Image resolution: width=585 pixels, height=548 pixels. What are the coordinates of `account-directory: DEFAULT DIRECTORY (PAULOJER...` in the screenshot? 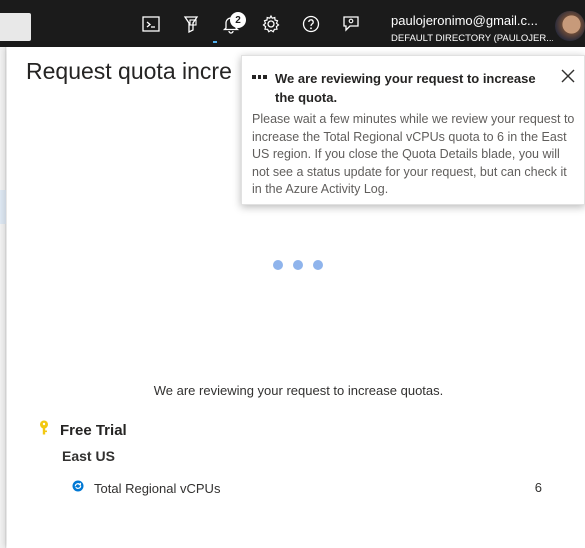 It's located at (472, 38).